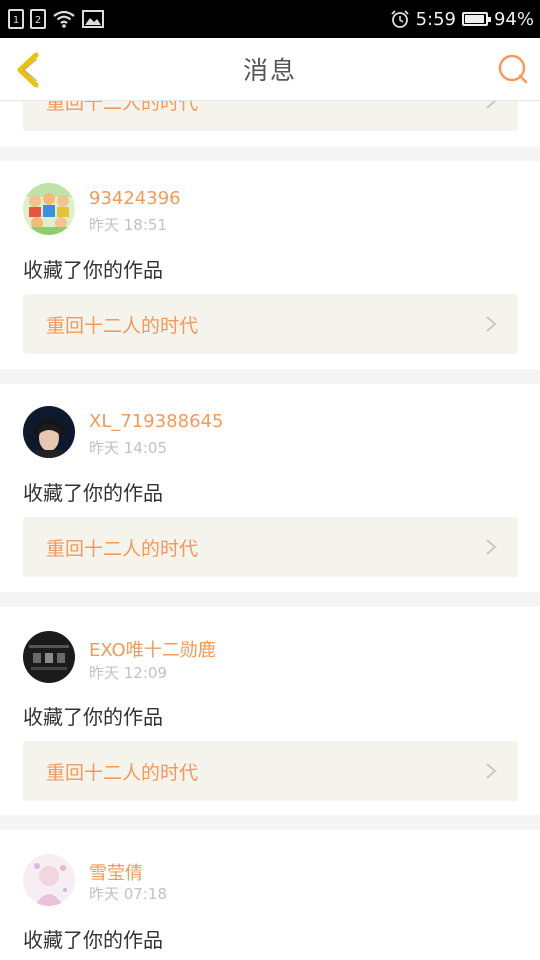 This screenshot has height=960, width=540. I want to click on sim-card-icon: 2, so click(38, 19).